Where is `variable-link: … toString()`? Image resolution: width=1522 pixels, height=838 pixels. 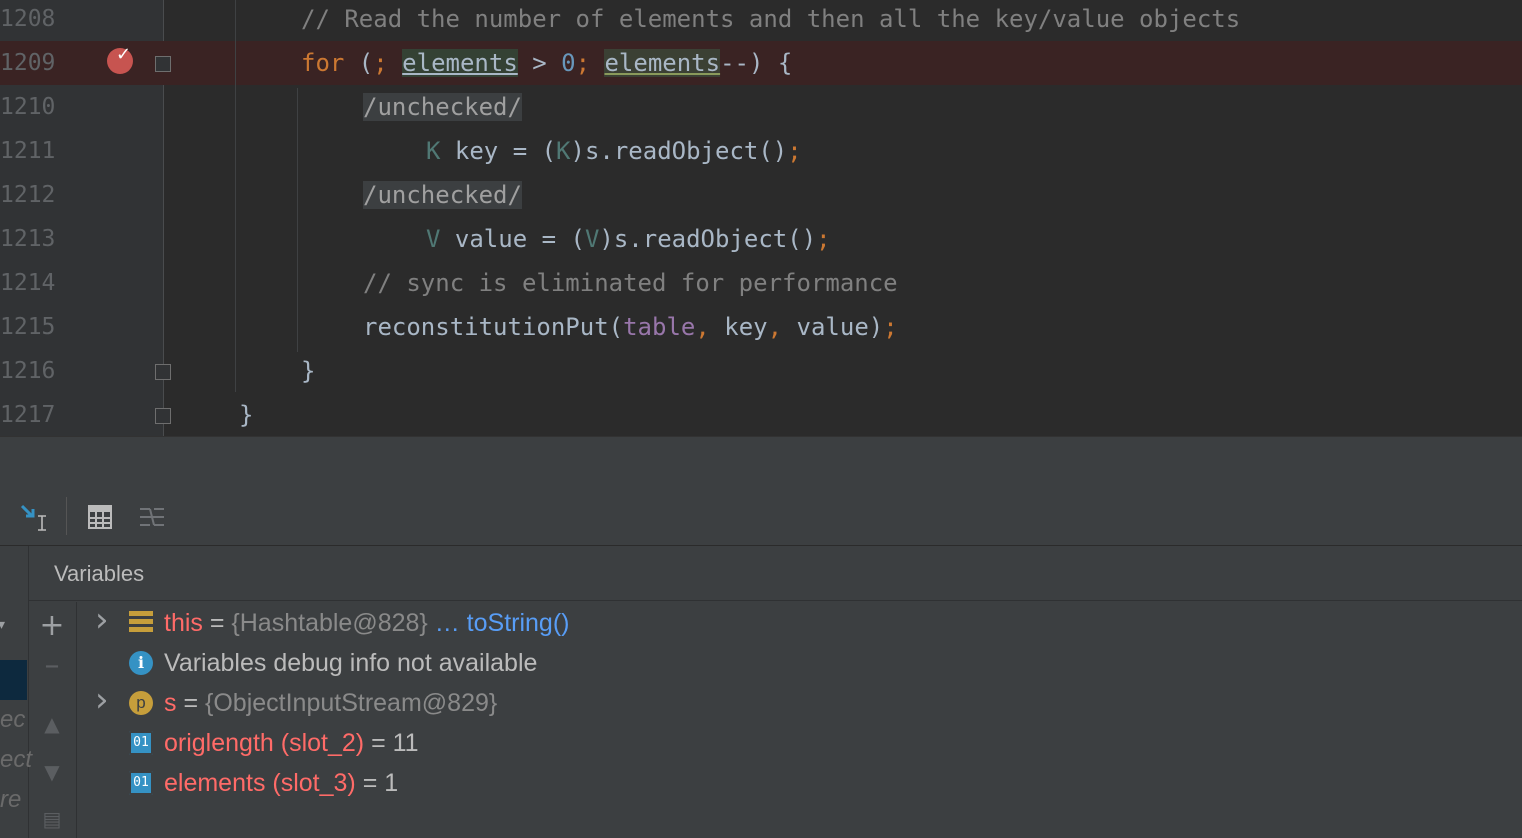
variable-link: … toString() is located at coordinates (499, 623).